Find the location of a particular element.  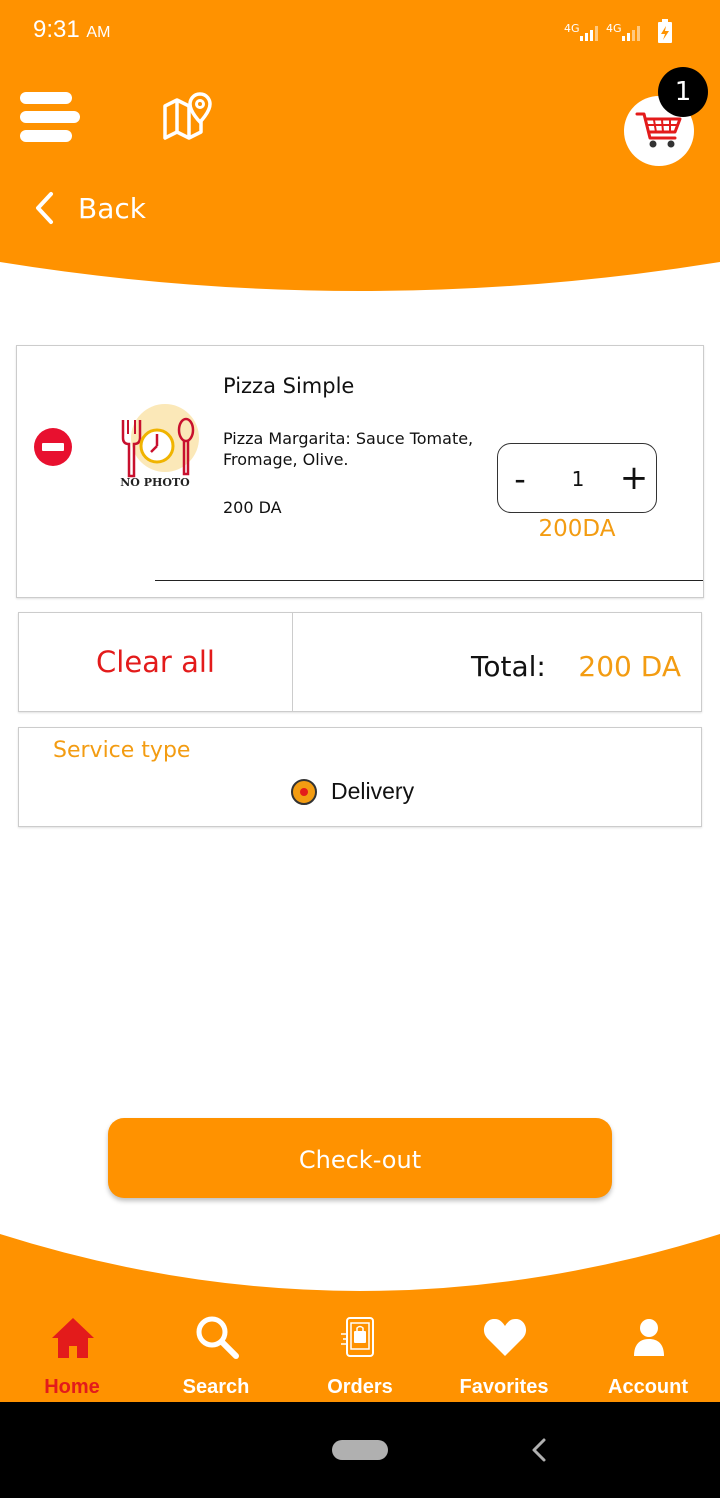

nav-home: Home is located at coordinates (72, 1355).